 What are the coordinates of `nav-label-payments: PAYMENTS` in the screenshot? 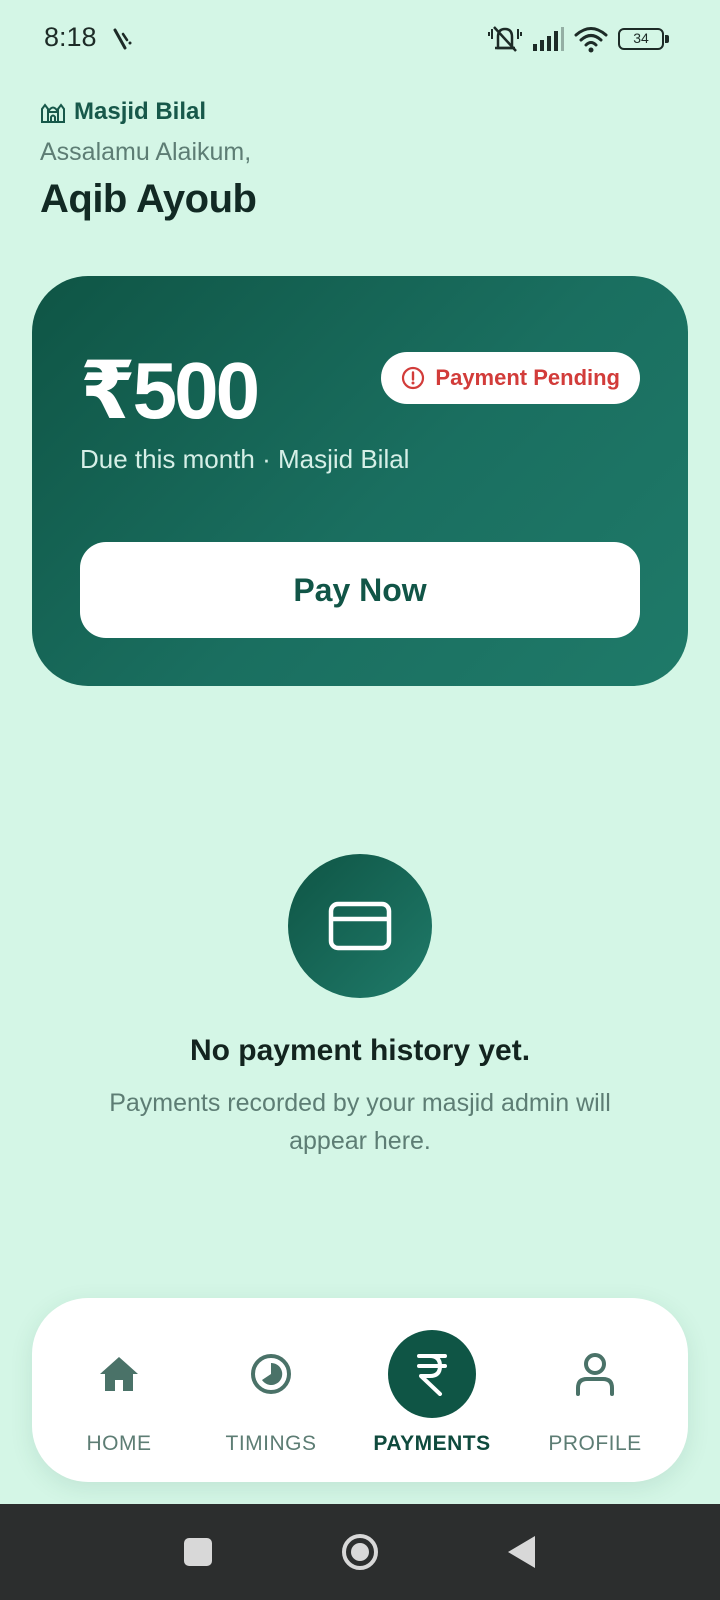 It's located at (432, 1443).